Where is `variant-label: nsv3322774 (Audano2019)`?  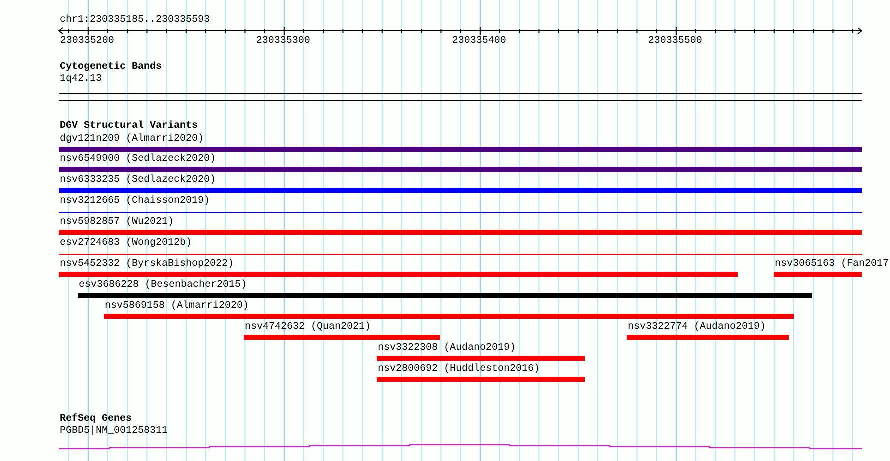 variant-label: nsv3322774 (Audano2019) is located at coordinates (697, 328).